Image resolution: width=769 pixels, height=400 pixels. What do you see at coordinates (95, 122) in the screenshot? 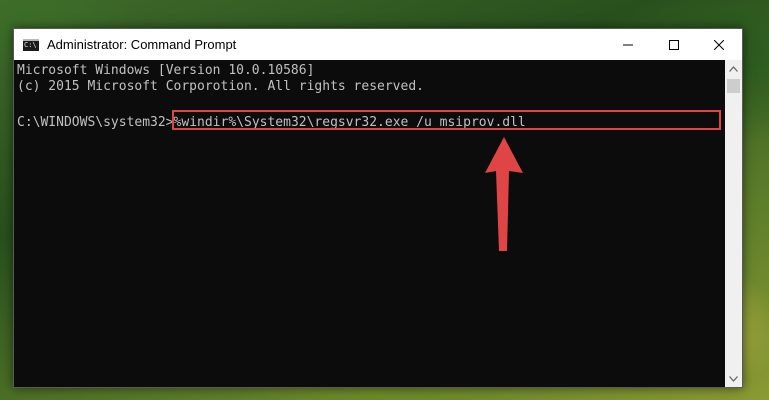
I see `prompt: C:\WINDOWS\system32>` at bounding box center [95, 122].